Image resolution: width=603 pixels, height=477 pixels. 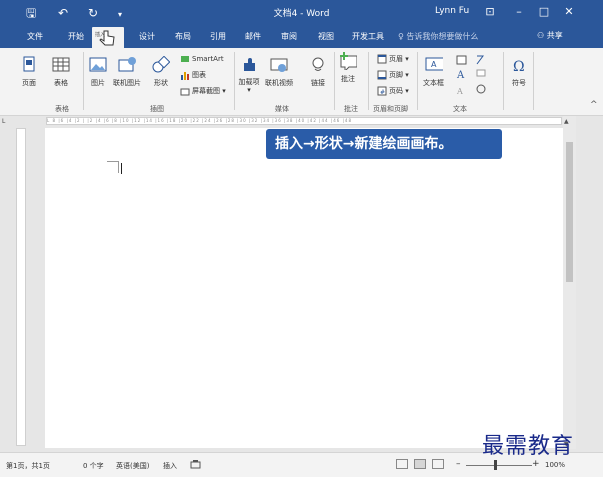 What do you see at coordinates (161, 83) in the screenshot?
I see `shapes-label: 形状` at bounding box center [161, 83].